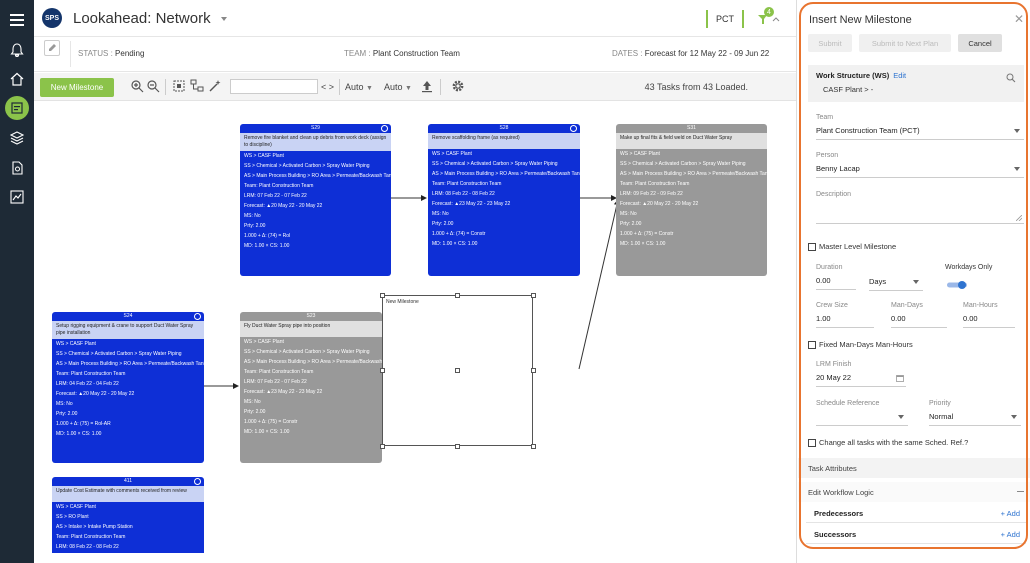  Describe the element at coordinates (914, 492) in the screenshot. I see `workflow-logic-section: Edit Workflow Logic` at that location.